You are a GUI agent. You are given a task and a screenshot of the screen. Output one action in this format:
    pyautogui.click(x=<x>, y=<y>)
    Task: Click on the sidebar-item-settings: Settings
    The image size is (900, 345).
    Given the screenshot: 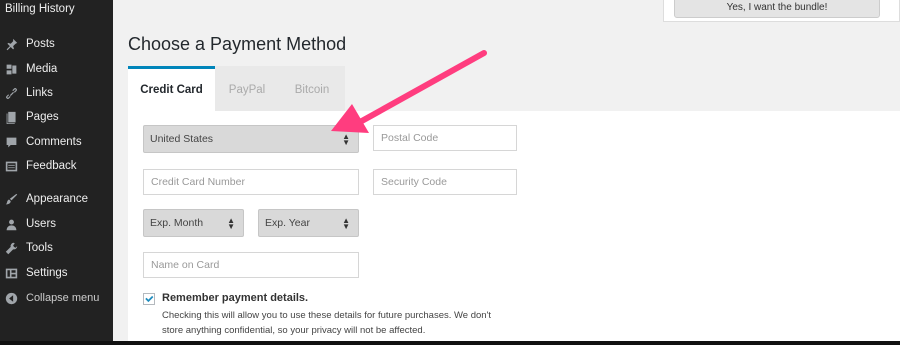 What is the action you would take?
    pyautogui.click(x=56, y=273)
    